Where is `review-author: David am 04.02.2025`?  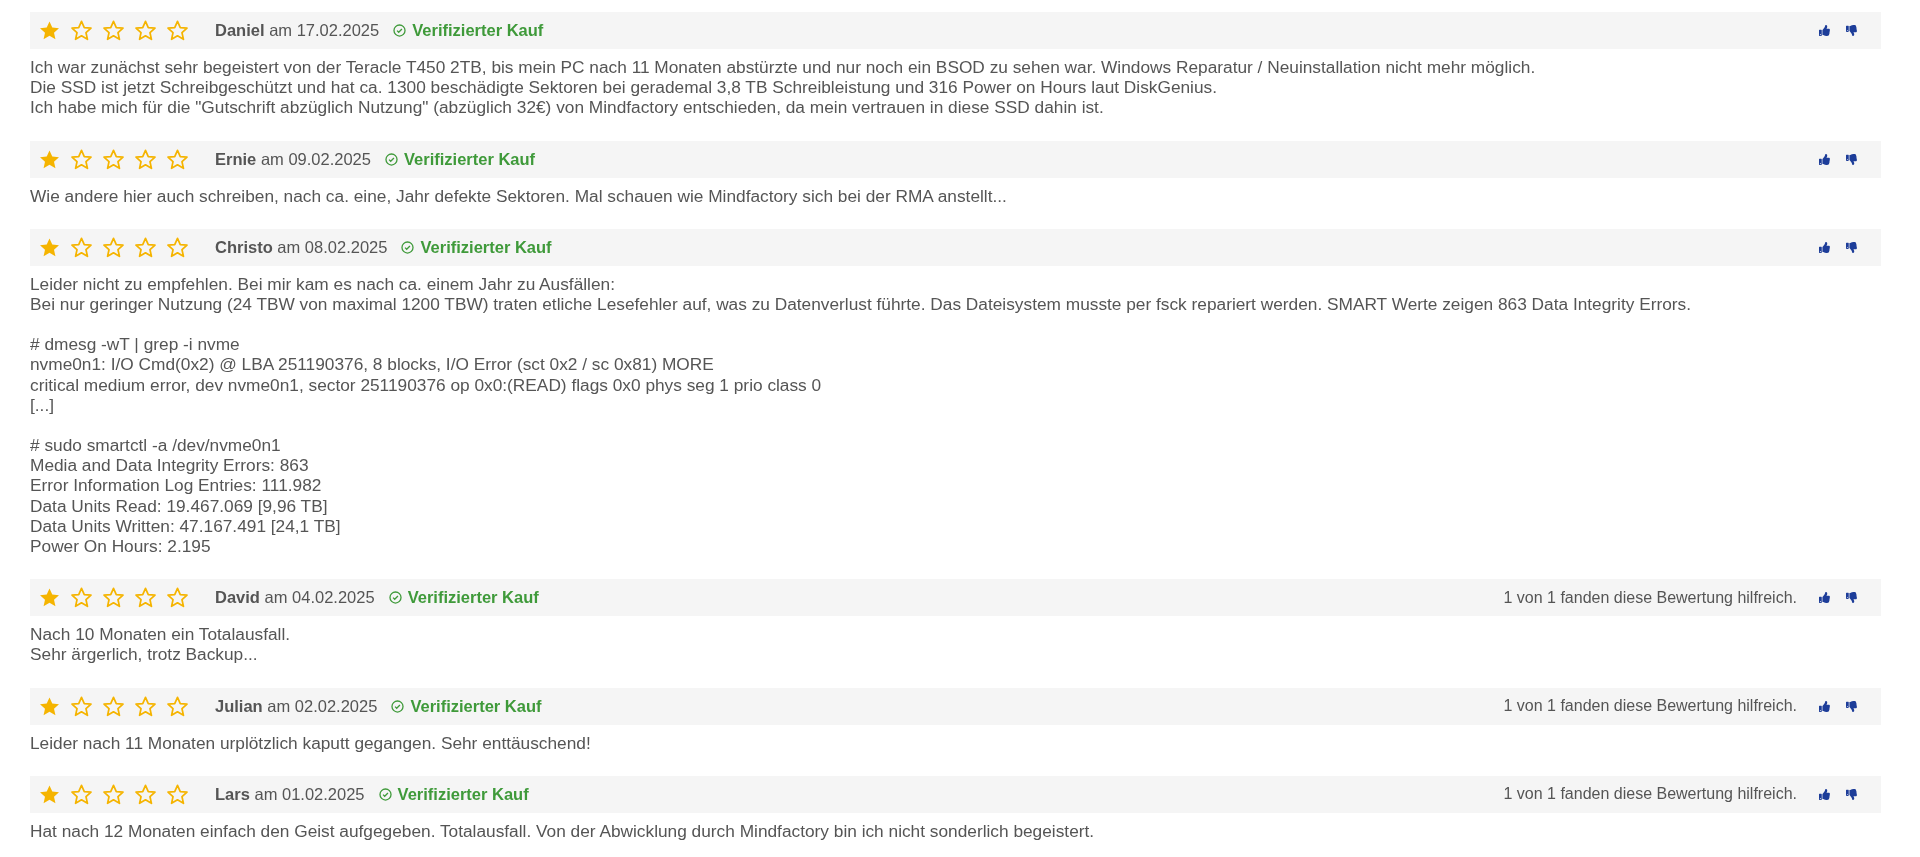
review-author: David am 04.02.2025 is located at coordinates (295, 598).